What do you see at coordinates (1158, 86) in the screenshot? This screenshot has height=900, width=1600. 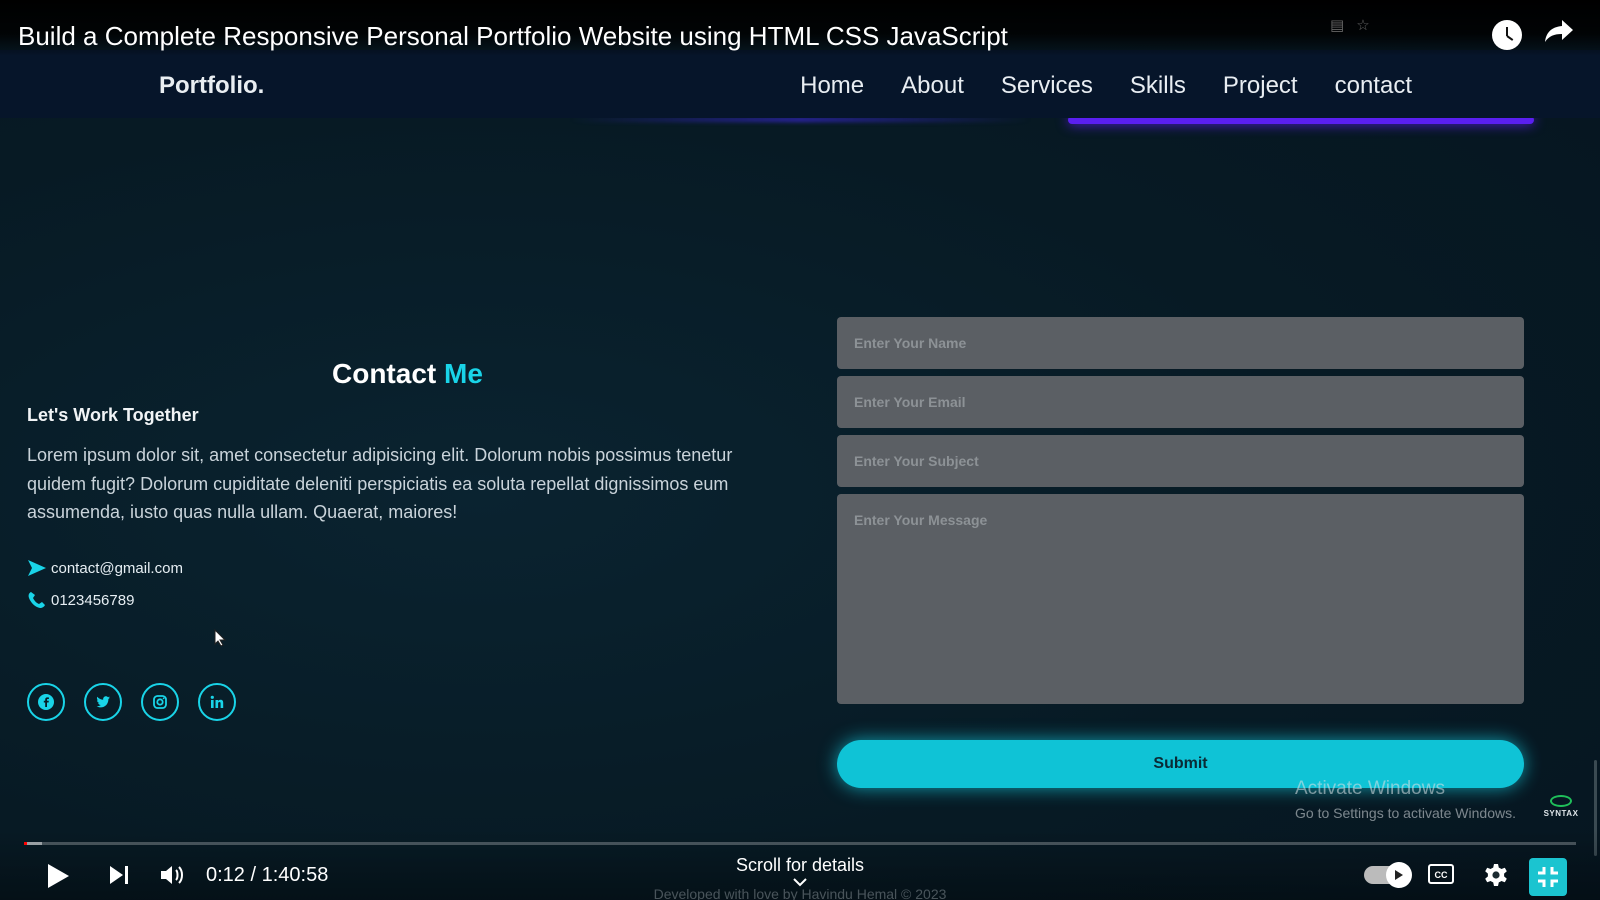 I see `nav-skills: Skills` at bounding box center [1158, 86].